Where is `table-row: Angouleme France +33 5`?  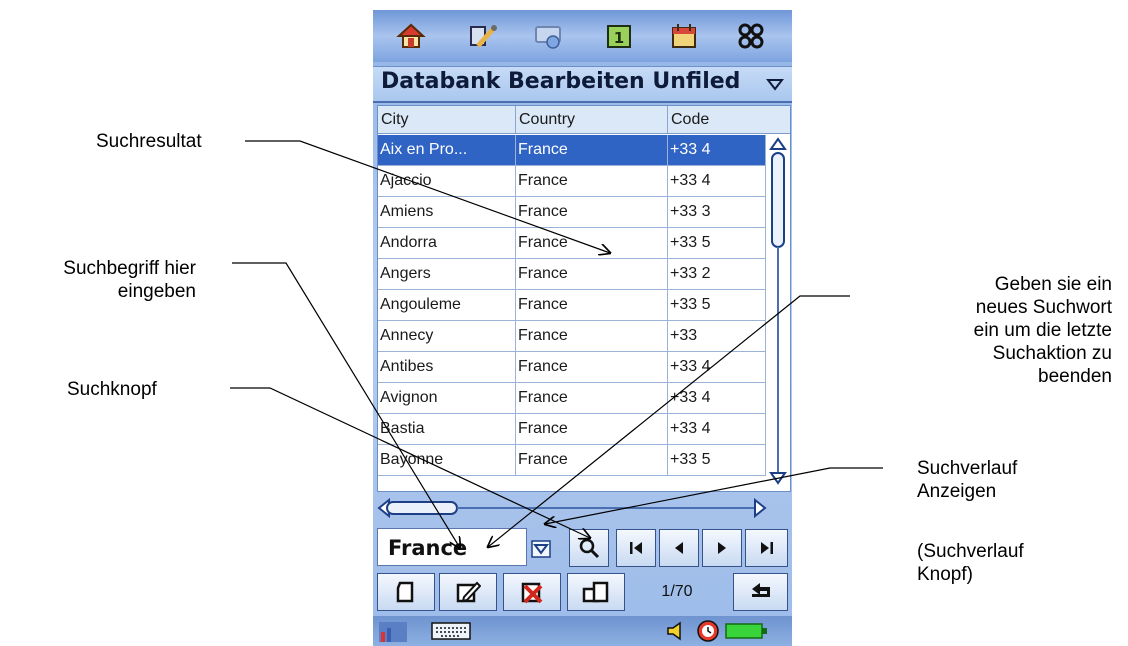 table-row: Angouleme France +33 5 is located at coordinates (572, 305).